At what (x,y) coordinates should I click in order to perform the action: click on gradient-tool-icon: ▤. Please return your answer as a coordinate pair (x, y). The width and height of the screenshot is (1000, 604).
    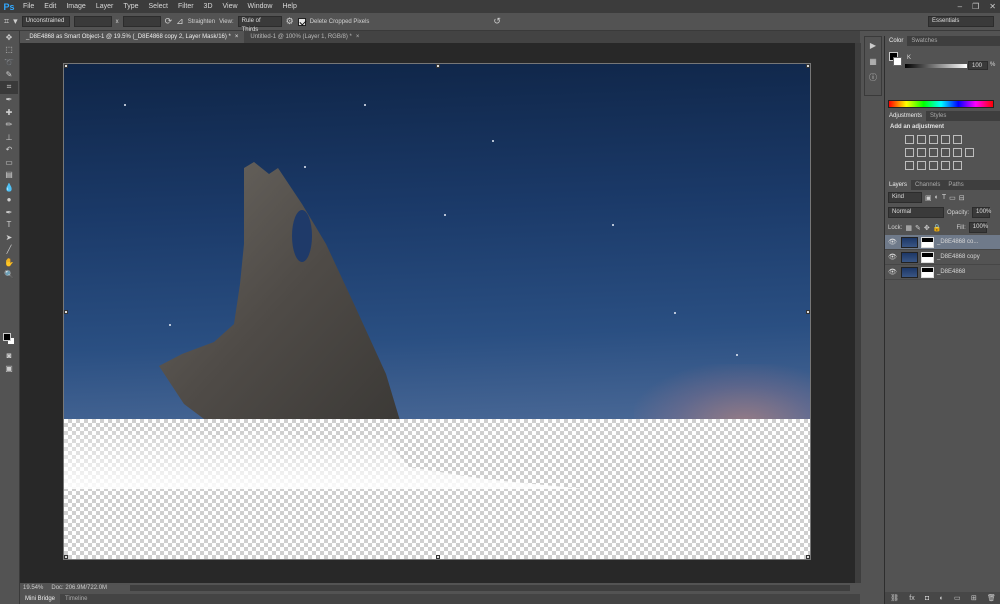
    Looking at the image, I should click on (9, 175).